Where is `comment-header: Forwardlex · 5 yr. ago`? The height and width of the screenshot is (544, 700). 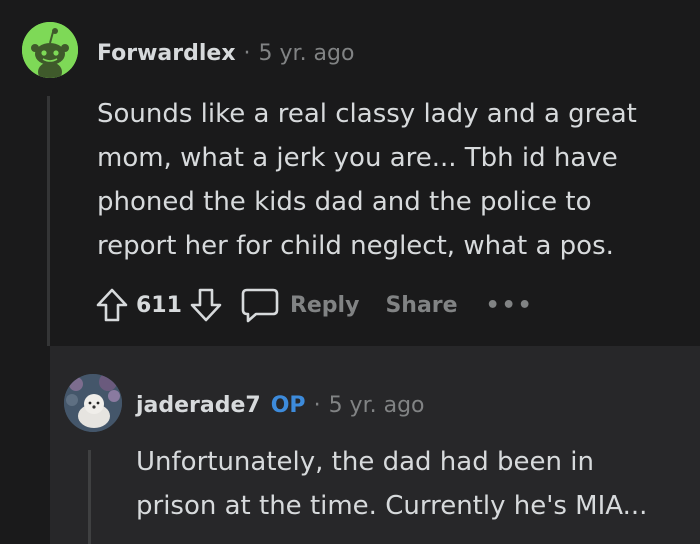
comment-header: Forwardlex · 5 yr. ago is located at coordinates (225, 53).